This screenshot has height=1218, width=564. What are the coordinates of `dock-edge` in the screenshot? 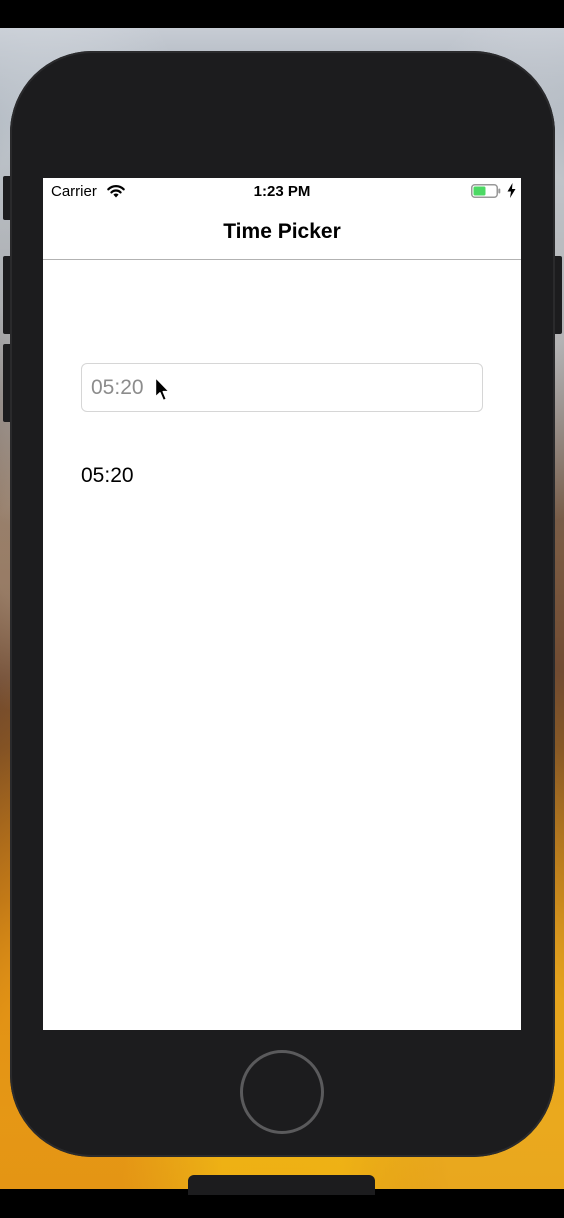 It's located at (281, 1185).